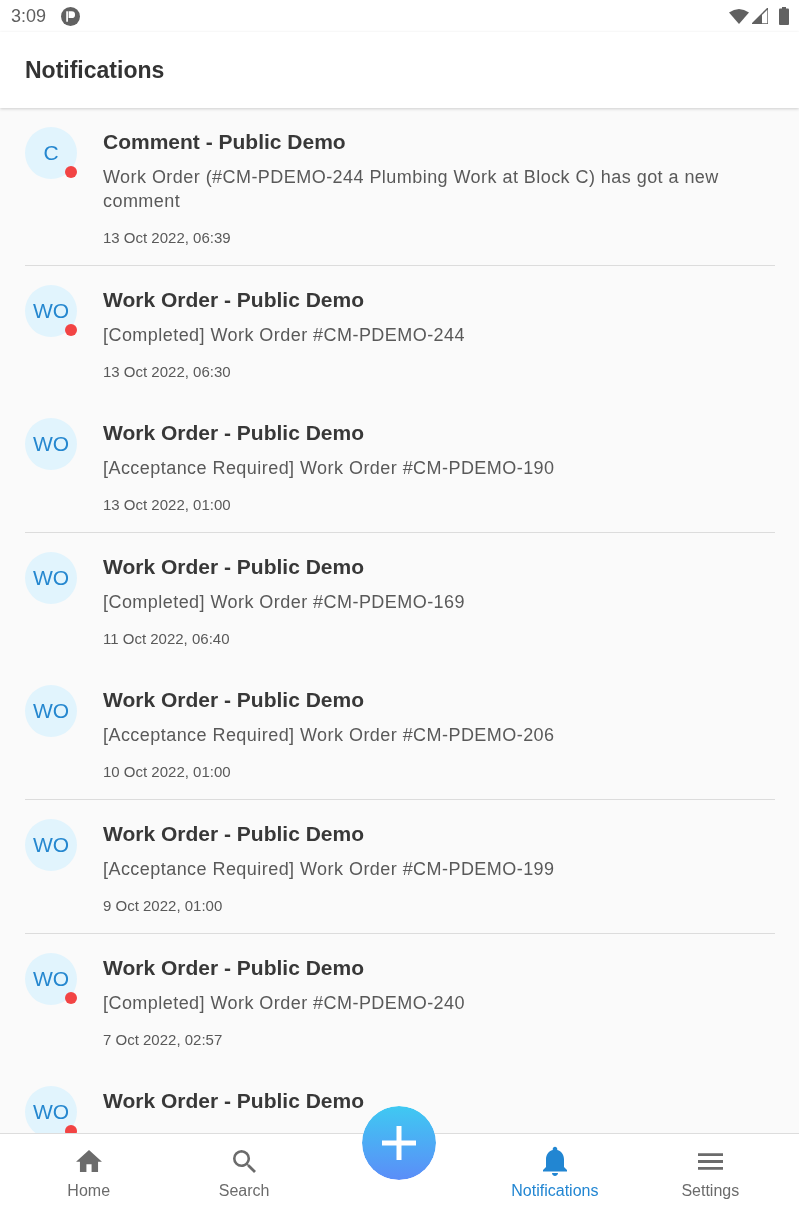 This screenshot has height=1209, width=799. I want to click on signal-icon, so click(760, 16).